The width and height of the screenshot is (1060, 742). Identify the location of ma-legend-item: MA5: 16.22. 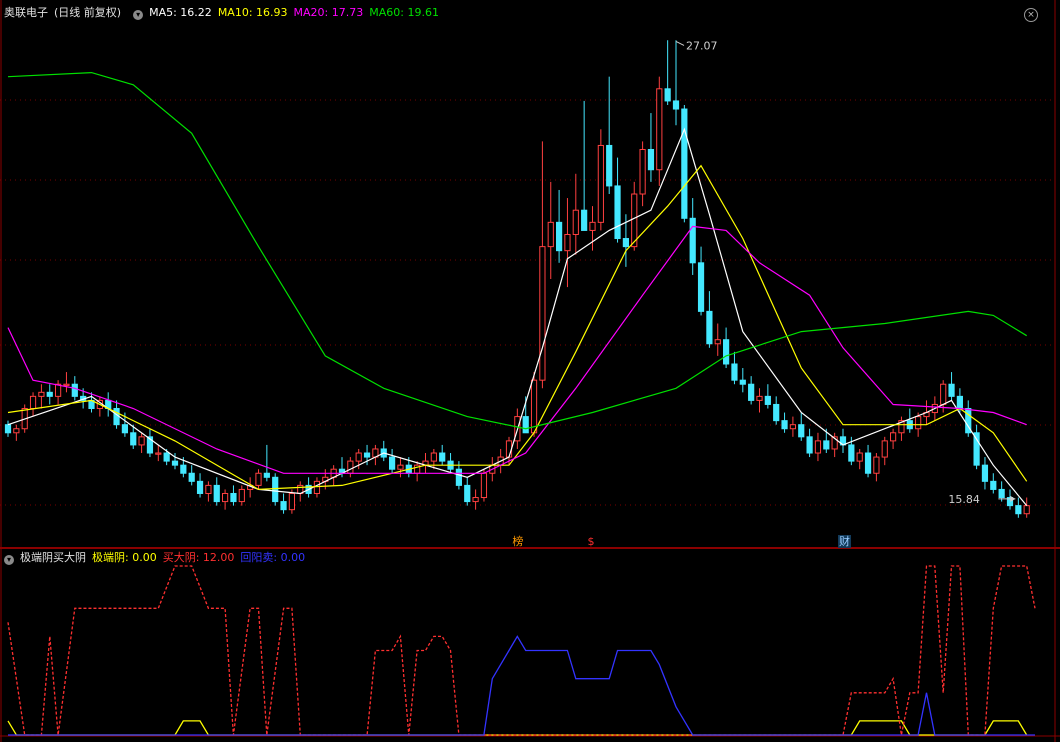
(180, 12).